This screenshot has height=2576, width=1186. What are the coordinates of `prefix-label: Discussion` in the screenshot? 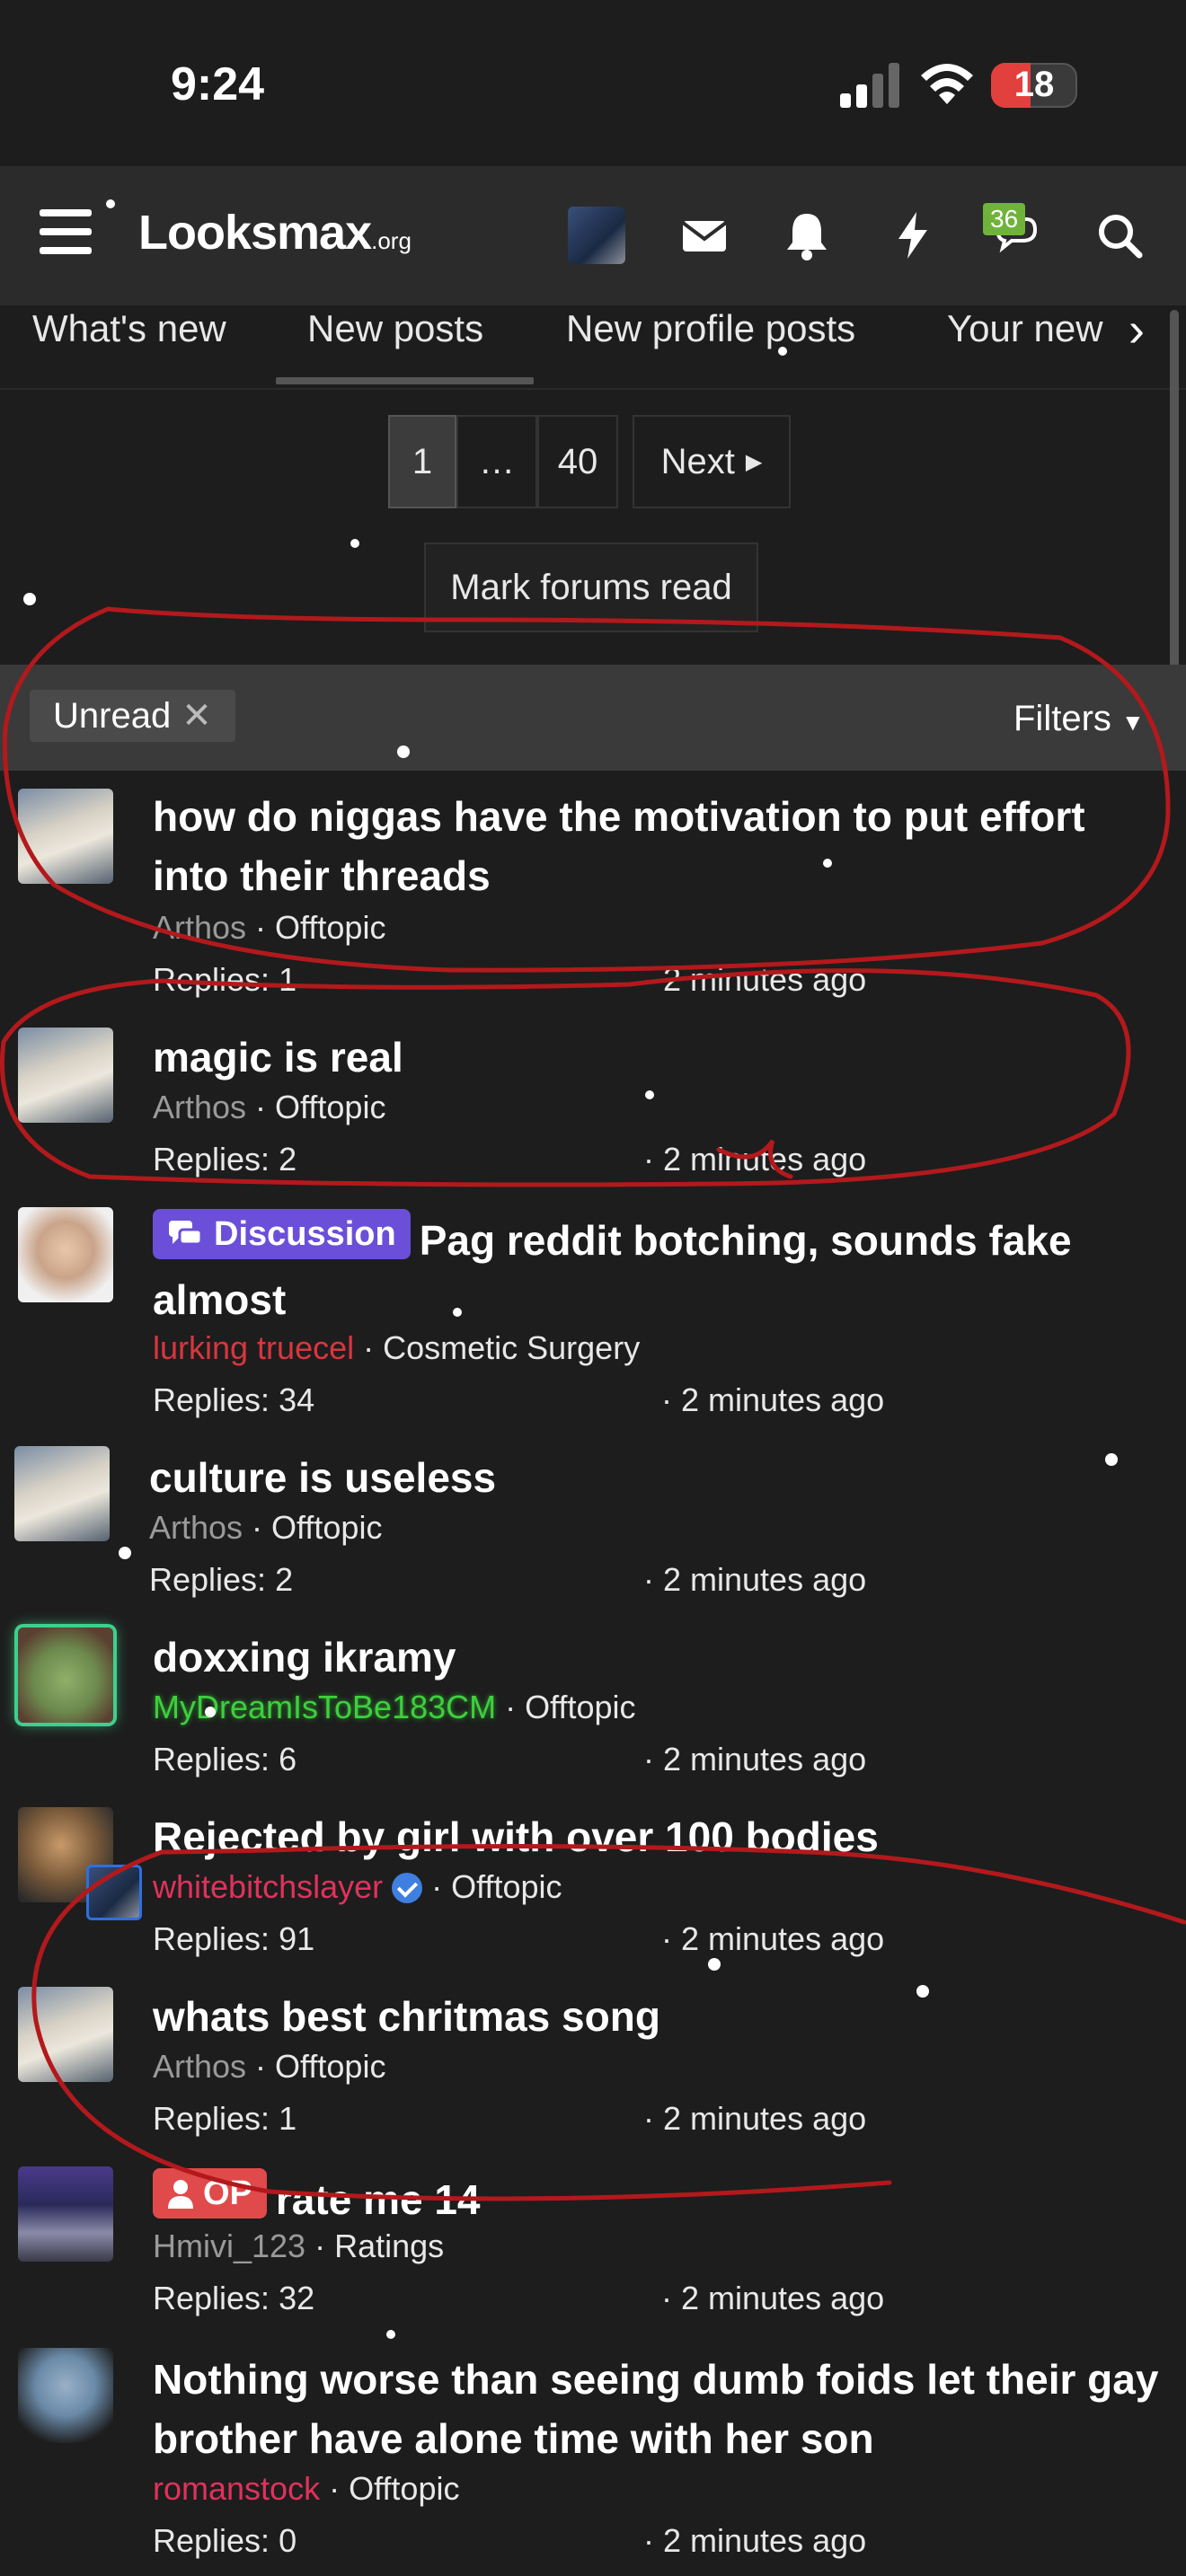 It's located at (305, 1234).